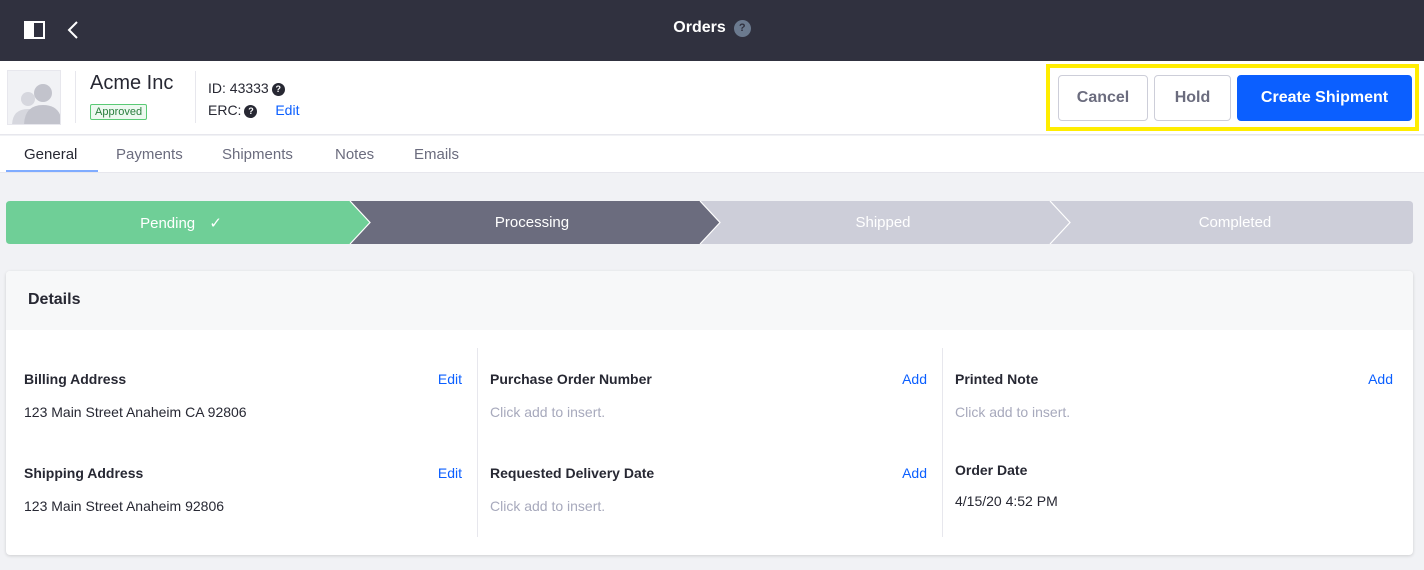 The width and height of the screenshot is (1424, 570). What do you see at coordinates (991, 470) in the screenshot?
I see `order-date-label: Order Date` at bounding box center [991, 470].